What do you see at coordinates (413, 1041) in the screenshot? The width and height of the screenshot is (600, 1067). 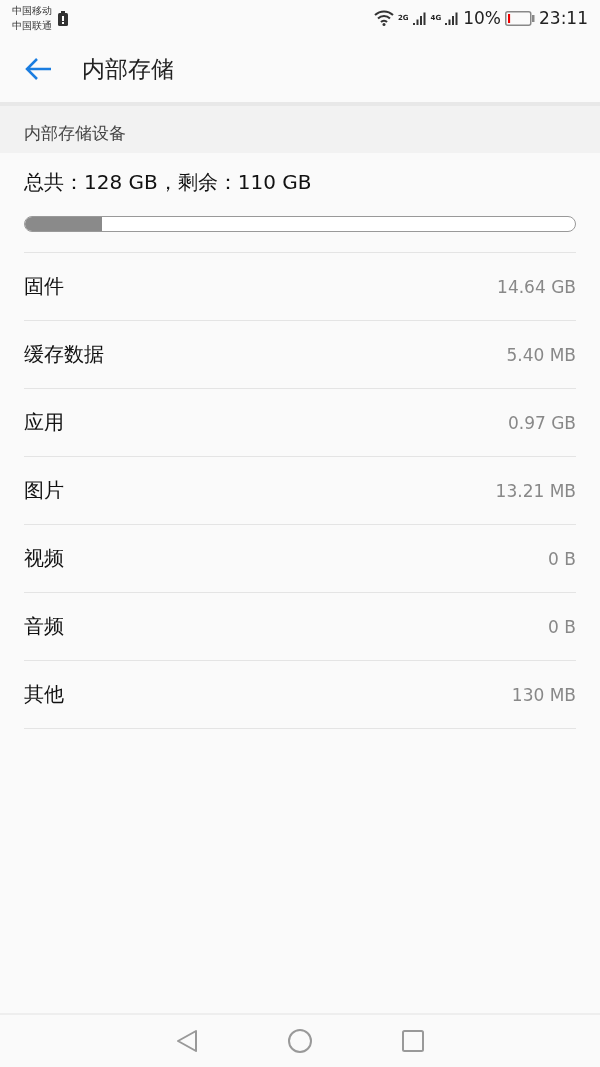 I see `recents-icon` at bounding box center [413, 1041].